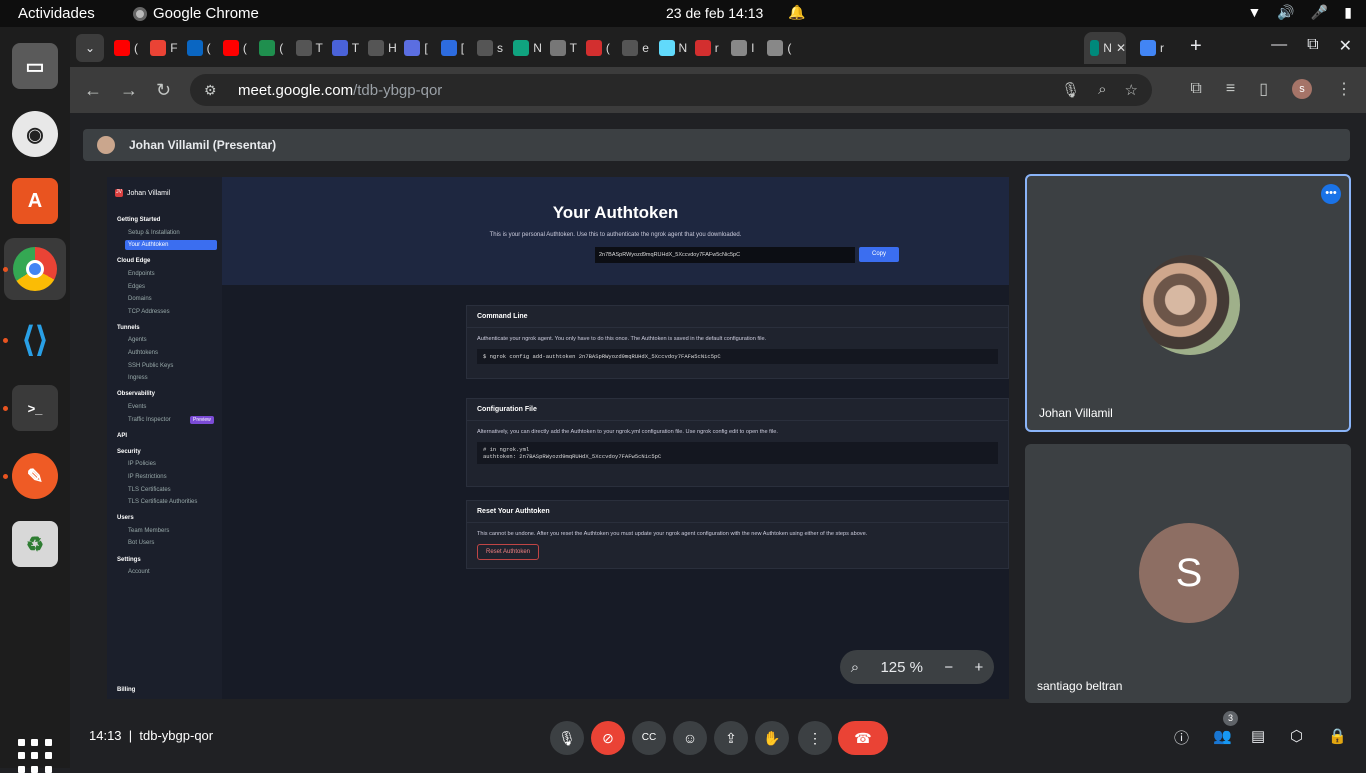 The width and height of the screenshot is (1366, 773). Describe the element at coordinates (276, 48) in the screenshot. I see `tab-w-logo: (` at that location.